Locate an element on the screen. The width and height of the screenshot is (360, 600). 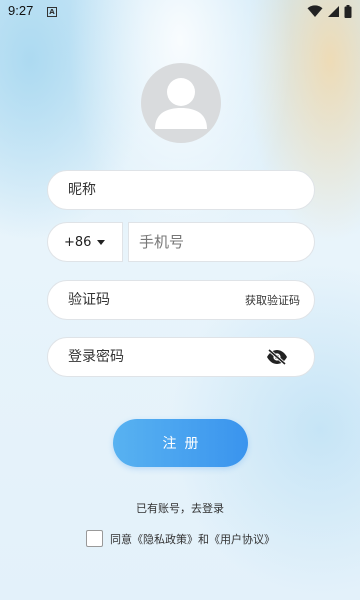
get-code-button: 获取验证码 is located at coordinates (272, 300).